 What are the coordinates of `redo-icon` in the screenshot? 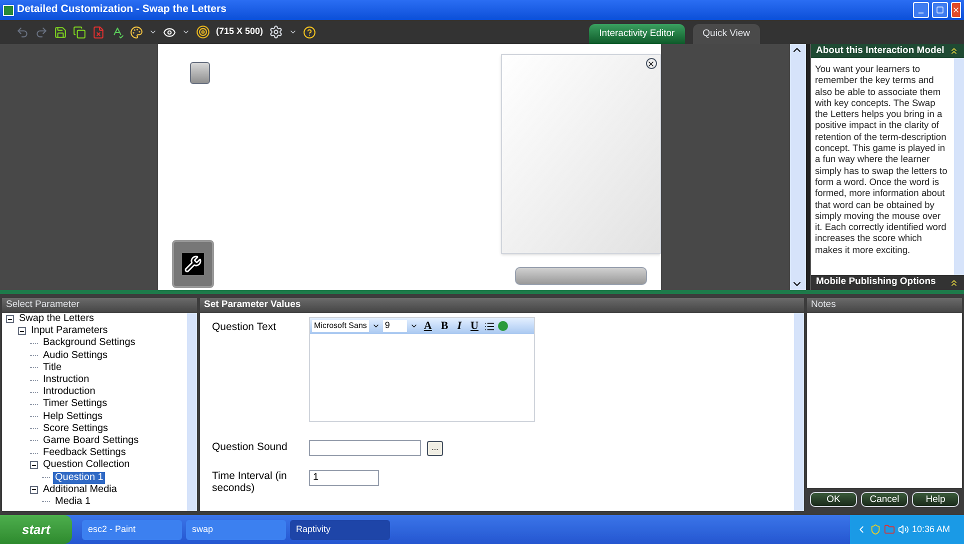 It's located at (41, 32).